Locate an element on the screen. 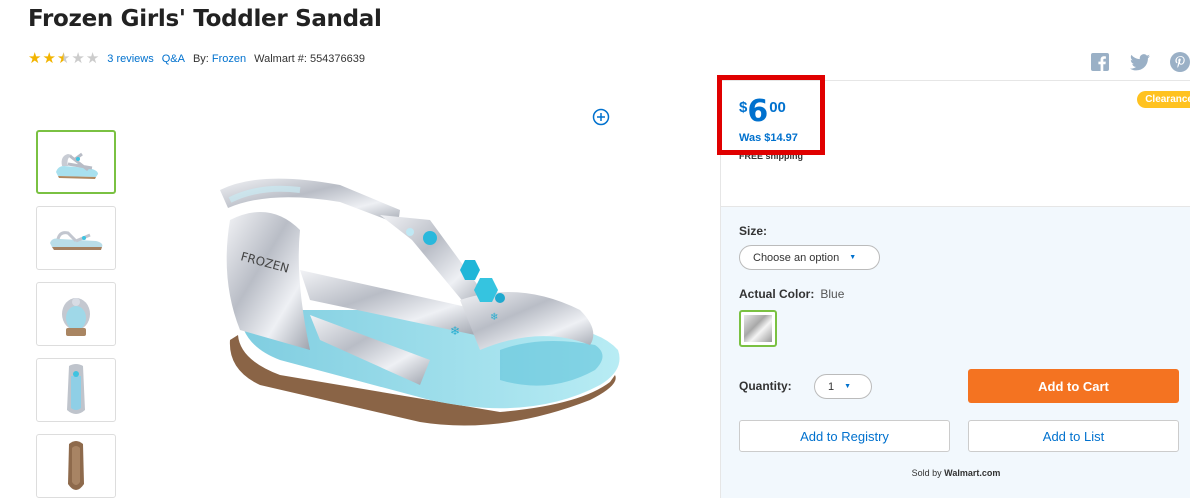  pinterest-icon is located at coordinates (1180, 62).